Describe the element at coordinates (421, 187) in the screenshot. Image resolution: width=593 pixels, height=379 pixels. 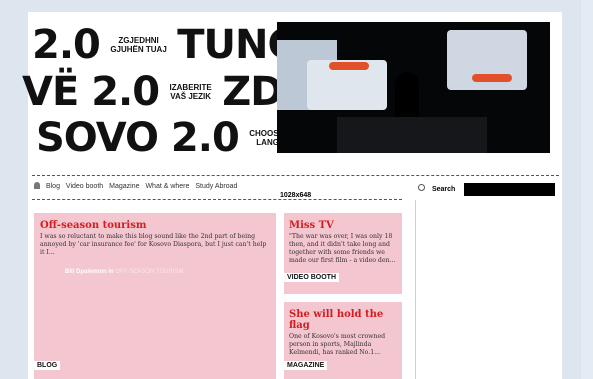
I see `search-icon` at that location.